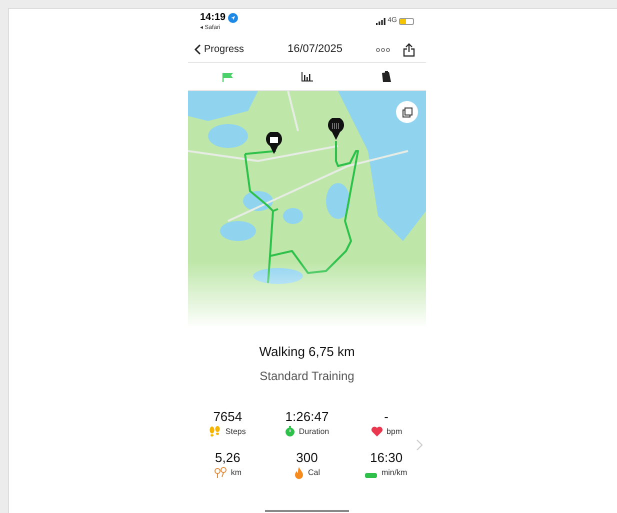  Describe the element at coordinates (386, 76) in the screenshot. I see `clipboard-icon` at that location.